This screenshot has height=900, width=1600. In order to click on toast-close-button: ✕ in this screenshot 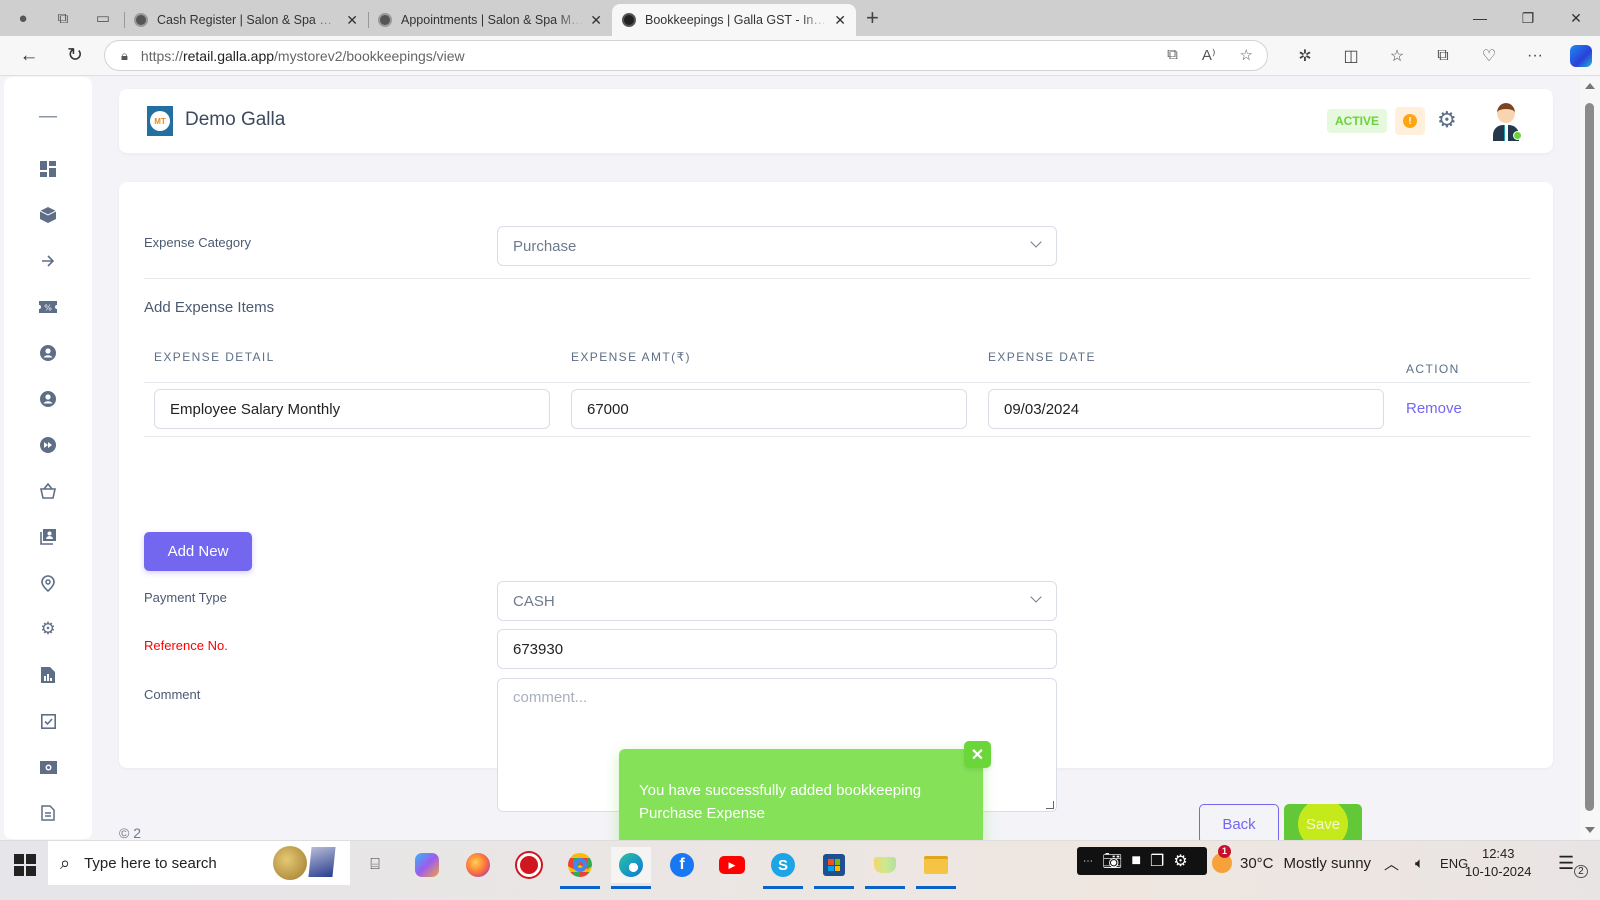, I will do `click(977, 754)`.